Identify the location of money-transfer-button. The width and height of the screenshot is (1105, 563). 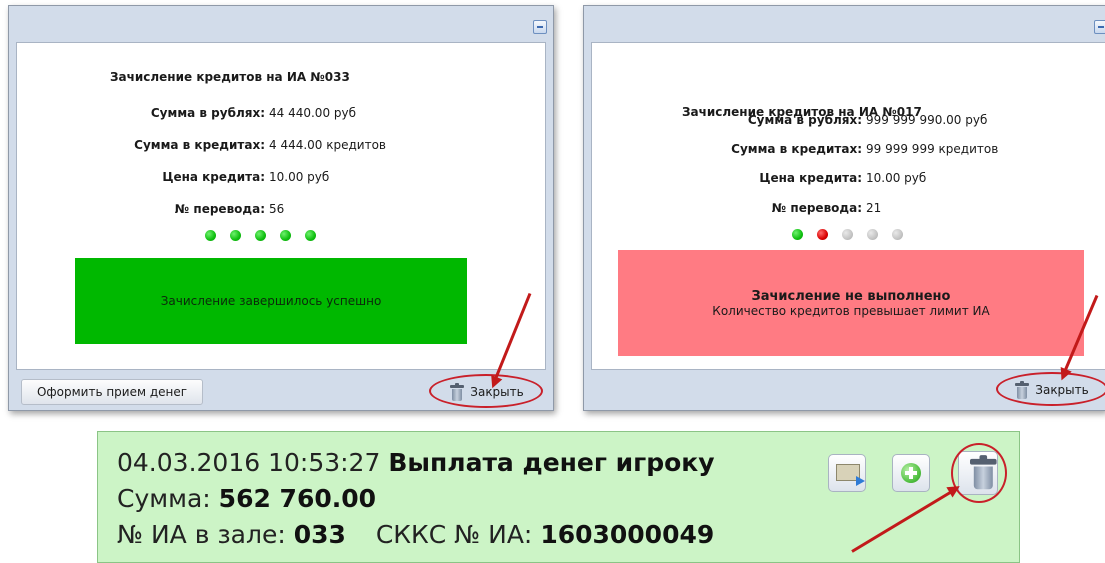
(847, 473).